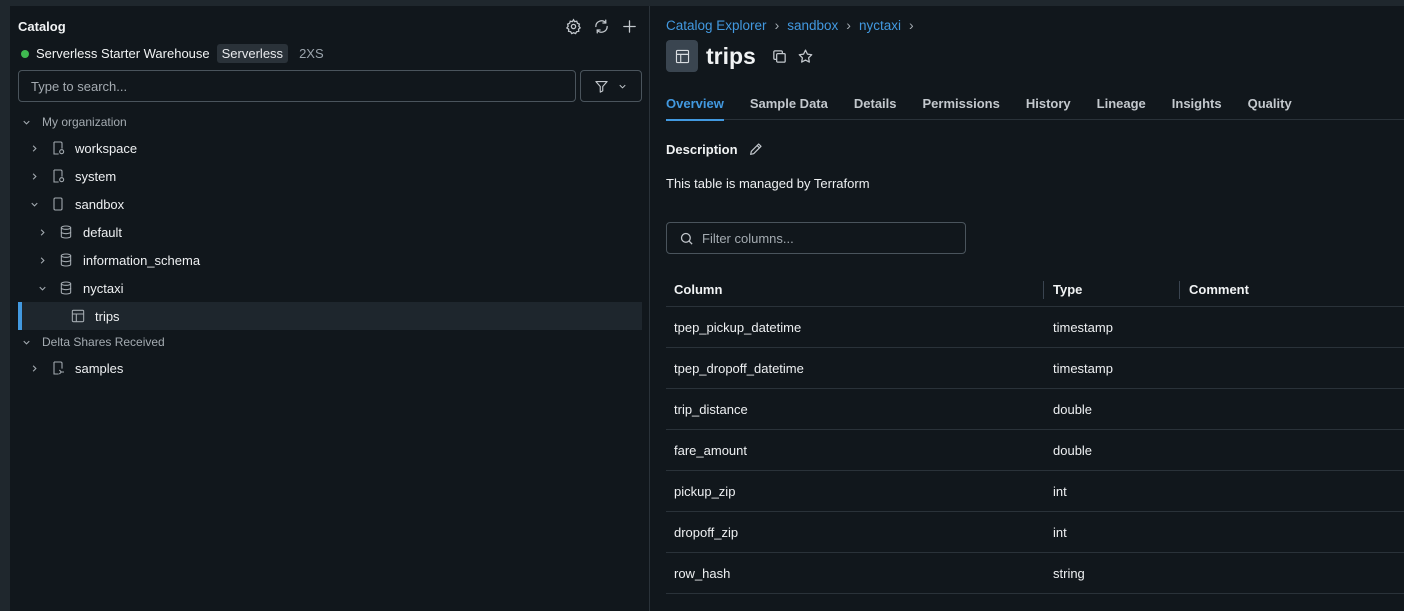 The height and width of the screenshot is (611, 1404). What do you see at coordinates (1035, 532) in the screenshot?
I see `table-row: dropoff_zip int` at bounding box center [1035, 532].